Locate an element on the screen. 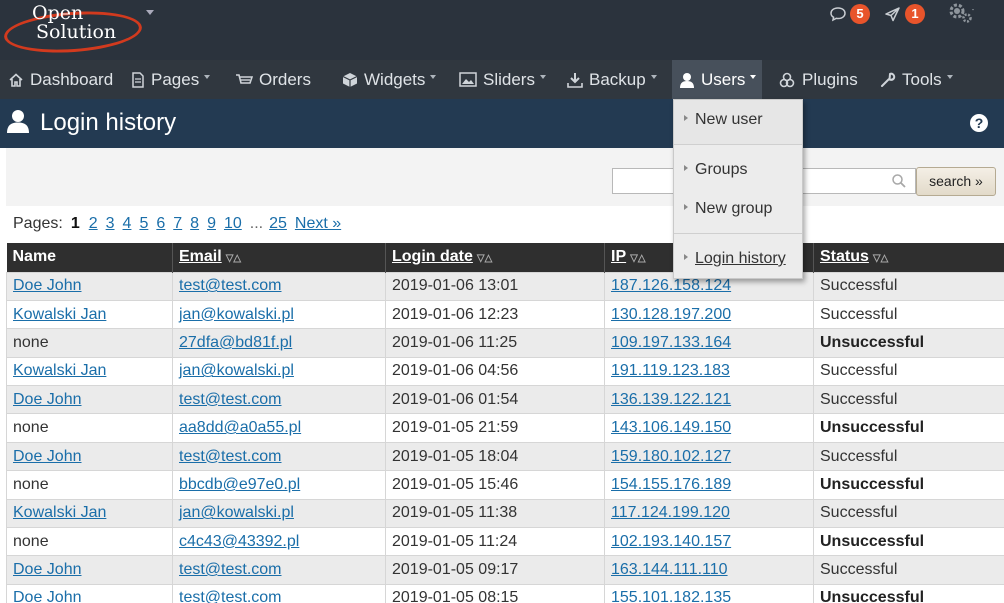 The width and height of the screenshot is (1004, 603). page-link: 6 is located at coordinates (160, 224).